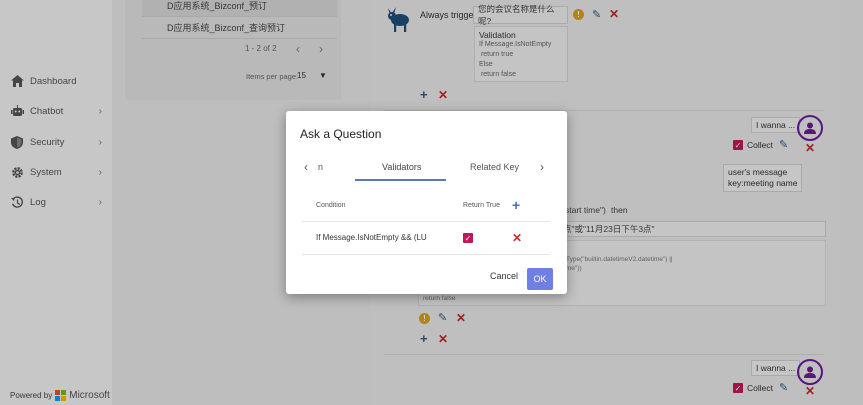 Image resolution: width=863 pixels, height=405 pixels. Describe the element at coordinates (542, 167) in the screenshot. I see `tab-scroll-right-icon: ›` at that location.